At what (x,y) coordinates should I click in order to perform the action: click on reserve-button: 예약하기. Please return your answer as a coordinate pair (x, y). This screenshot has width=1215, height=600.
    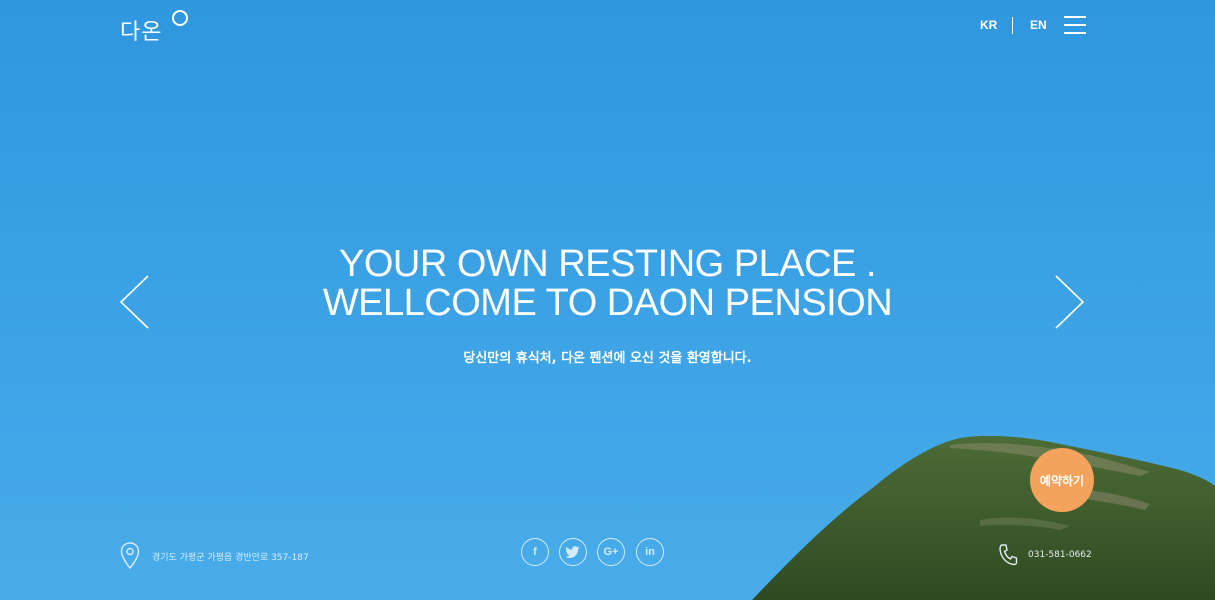
    Looking at the image, I should click on (1062, 480).